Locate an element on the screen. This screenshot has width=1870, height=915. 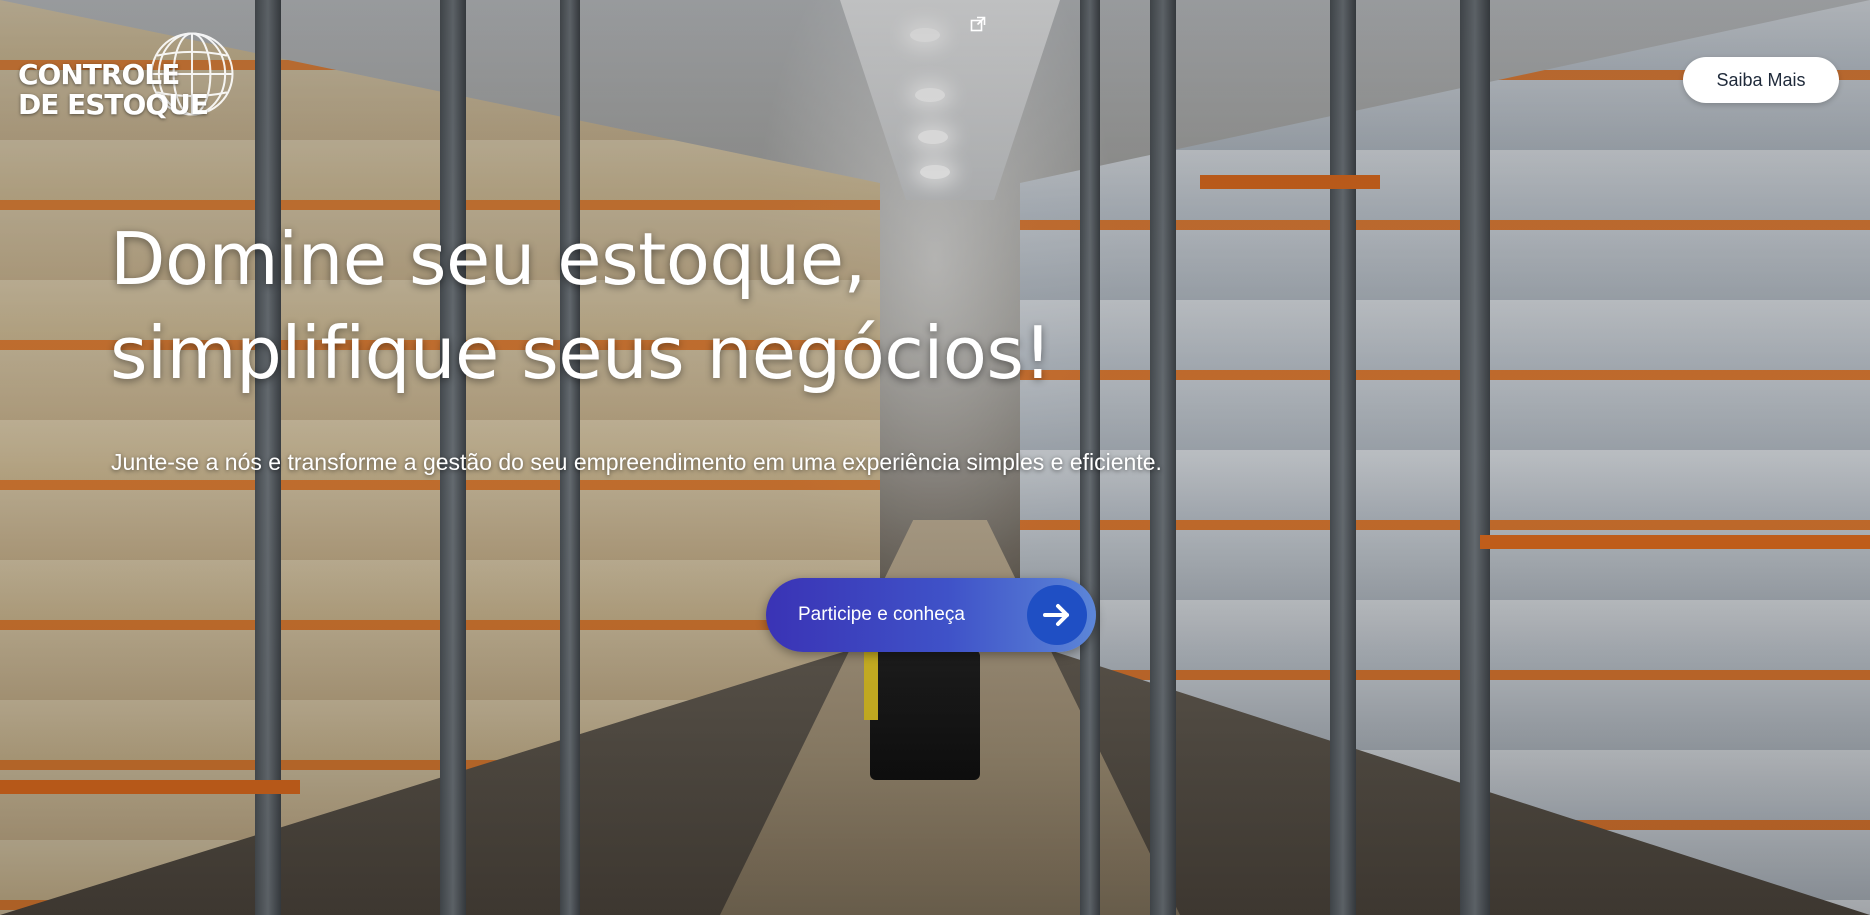
logo-text-line2: DE ESTOQUE is located at coordinates (113, 104).